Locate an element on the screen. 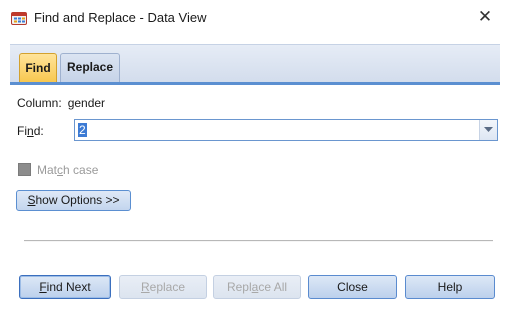 Image resolution: width=506 pixels, height=310 pixels. find-next-label: ind Next is located at coordinates (68, 287).